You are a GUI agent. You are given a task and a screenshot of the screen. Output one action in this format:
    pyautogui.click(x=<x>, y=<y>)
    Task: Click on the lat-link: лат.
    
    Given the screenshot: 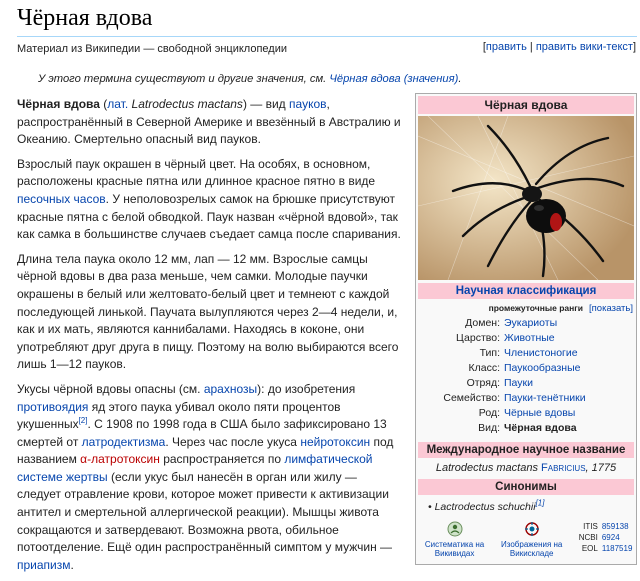 What is the action you would take?
    pyautogui.click(x=117, y=104)
    